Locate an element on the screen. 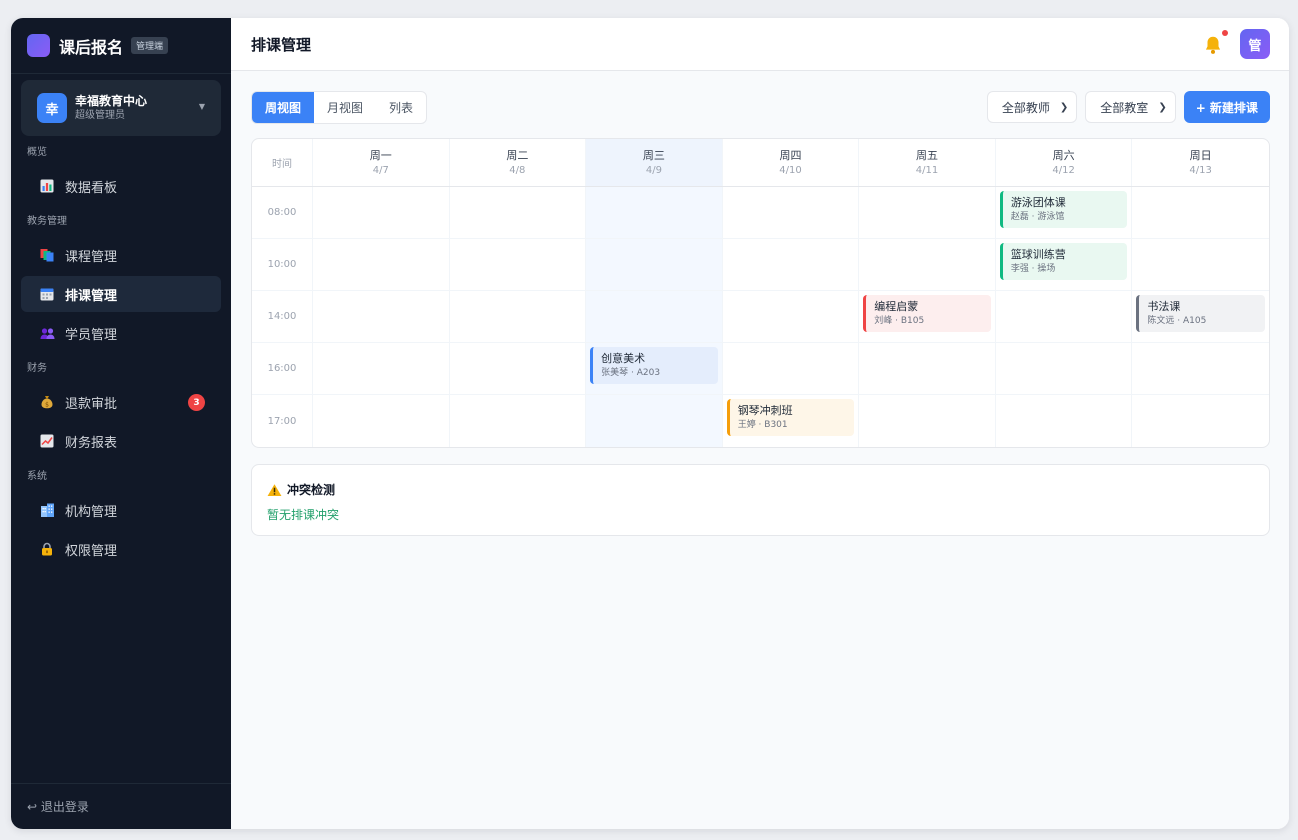 Image resolution: width=1298 pixels, height=840 pixels. money-bag-icon: $ is located at coordinates (47, 402).